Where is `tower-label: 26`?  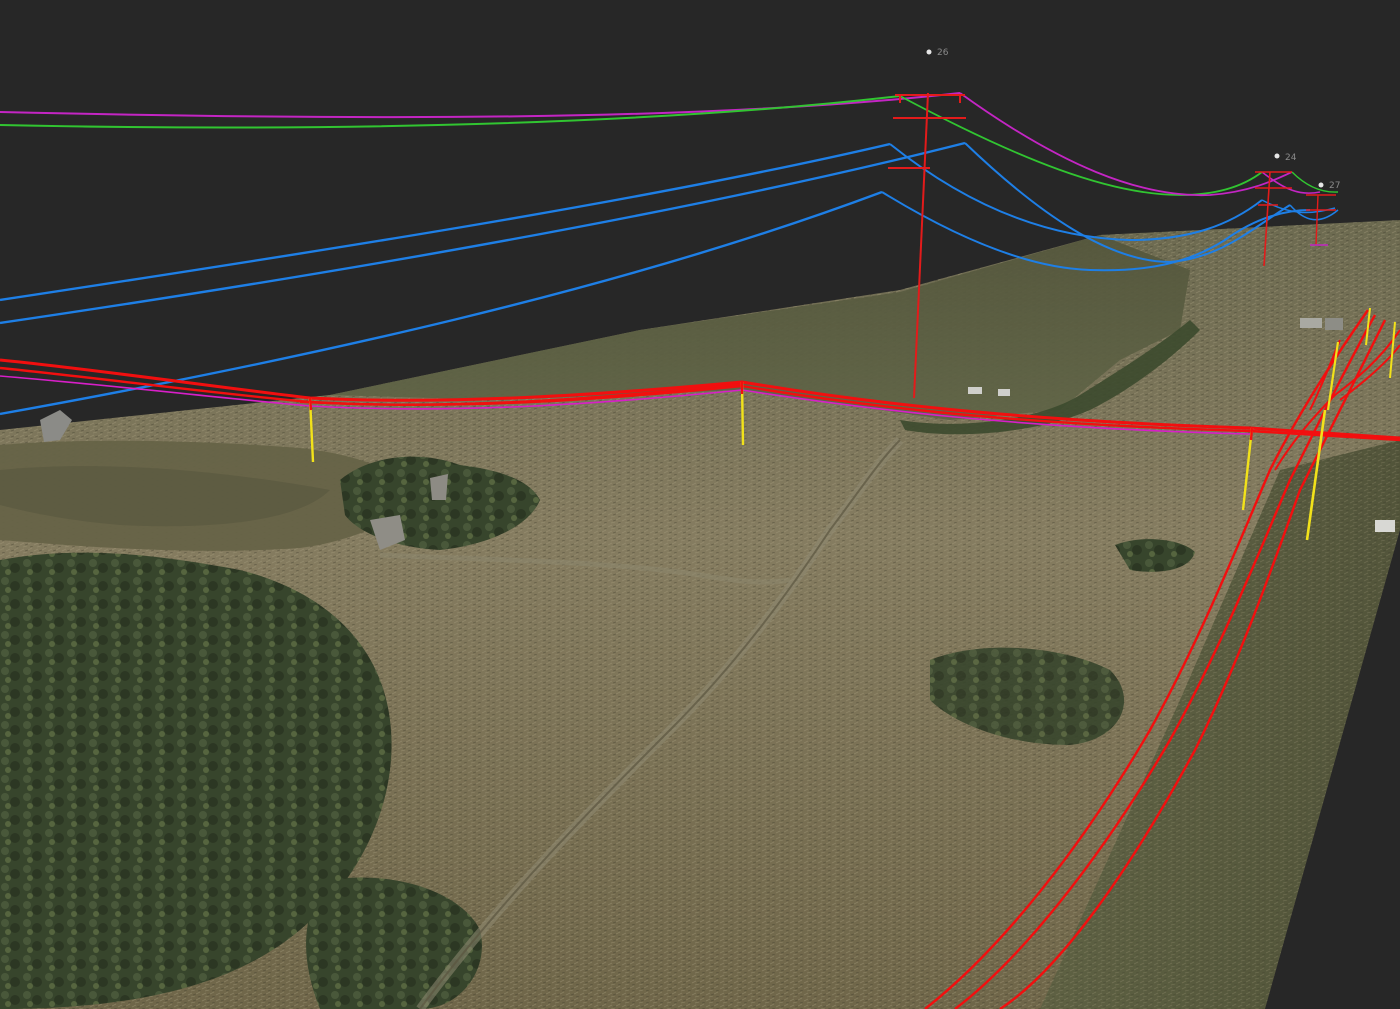
tower-label: 26 is located at coordinates (943, 53).